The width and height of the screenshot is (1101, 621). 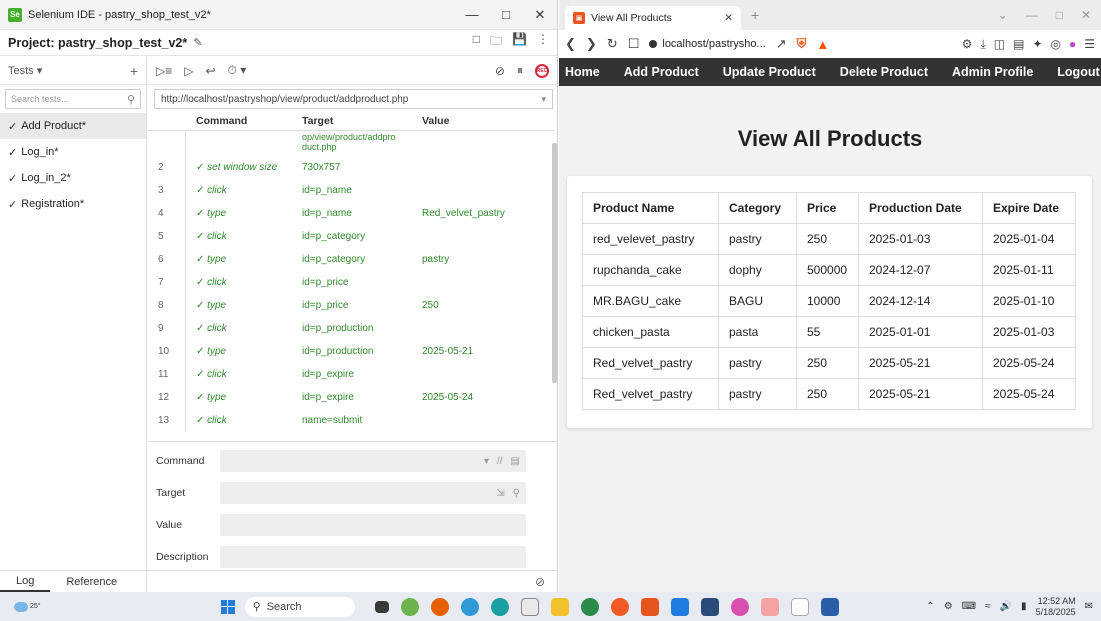 I want to click on test-item: ✓ Log_in_2*, so click(x=73, y=178).